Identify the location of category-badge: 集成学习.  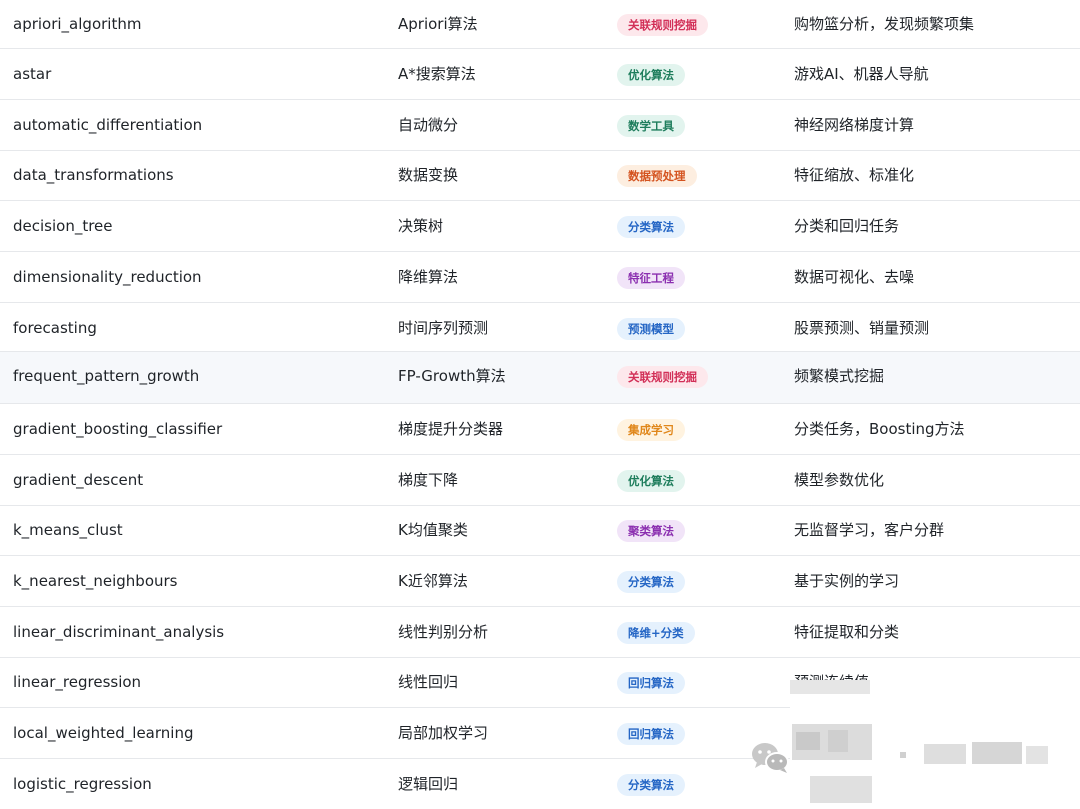
(651, 429).